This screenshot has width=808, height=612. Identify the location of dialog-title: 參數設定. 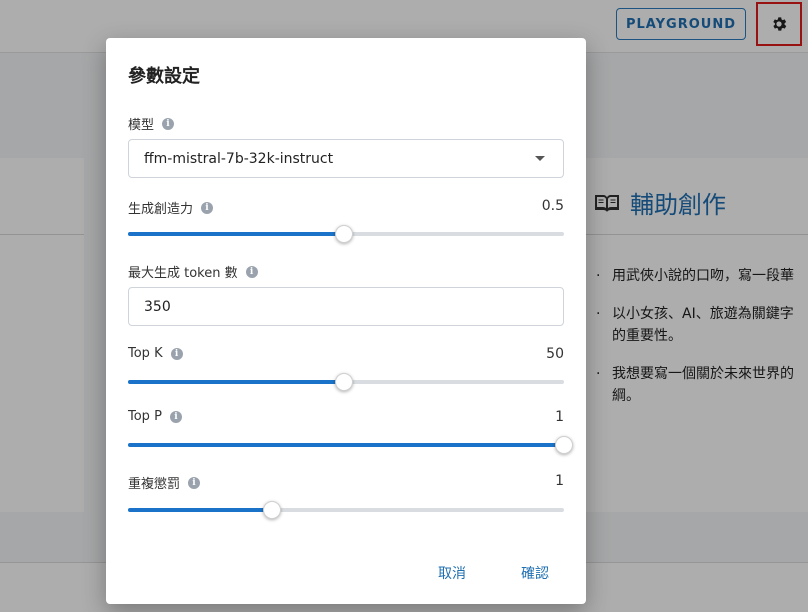
(164, 76).